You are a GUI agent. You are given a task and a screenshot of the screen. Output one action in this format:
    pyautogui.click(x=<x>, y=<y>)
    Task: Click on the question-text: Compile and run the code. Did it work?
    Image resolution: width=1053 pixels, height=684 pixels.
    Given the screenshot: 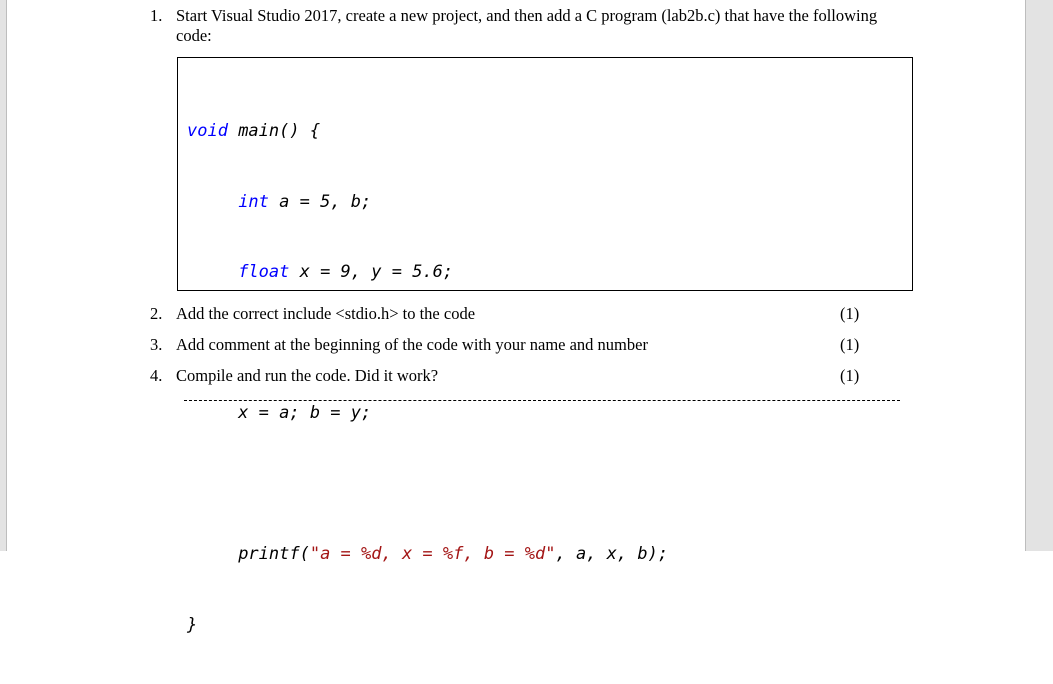 What is the action you would take?
    pyautogui.click(x=307, y=375)
    